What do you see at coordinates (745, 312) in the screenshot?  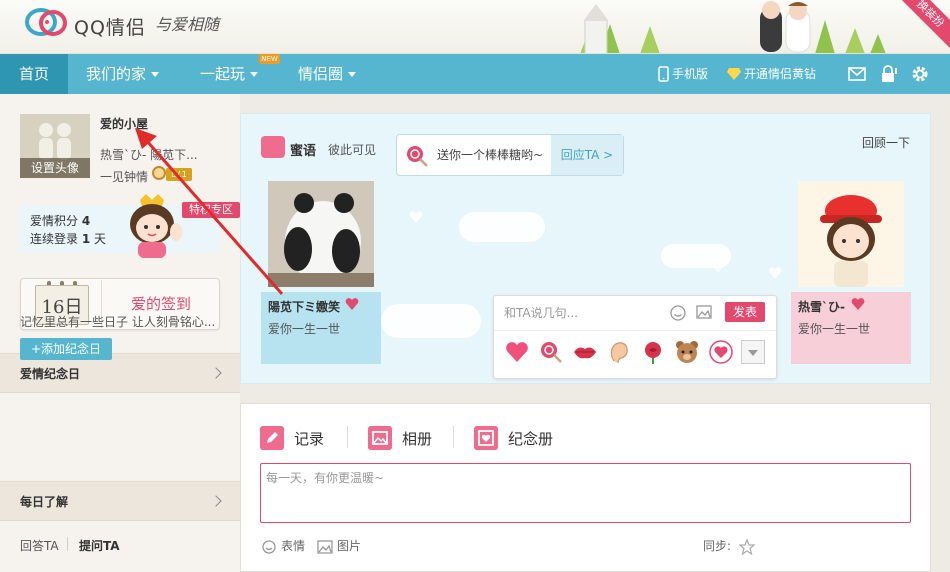 I see `post-button: 发表` at bounding box center [745, 312].